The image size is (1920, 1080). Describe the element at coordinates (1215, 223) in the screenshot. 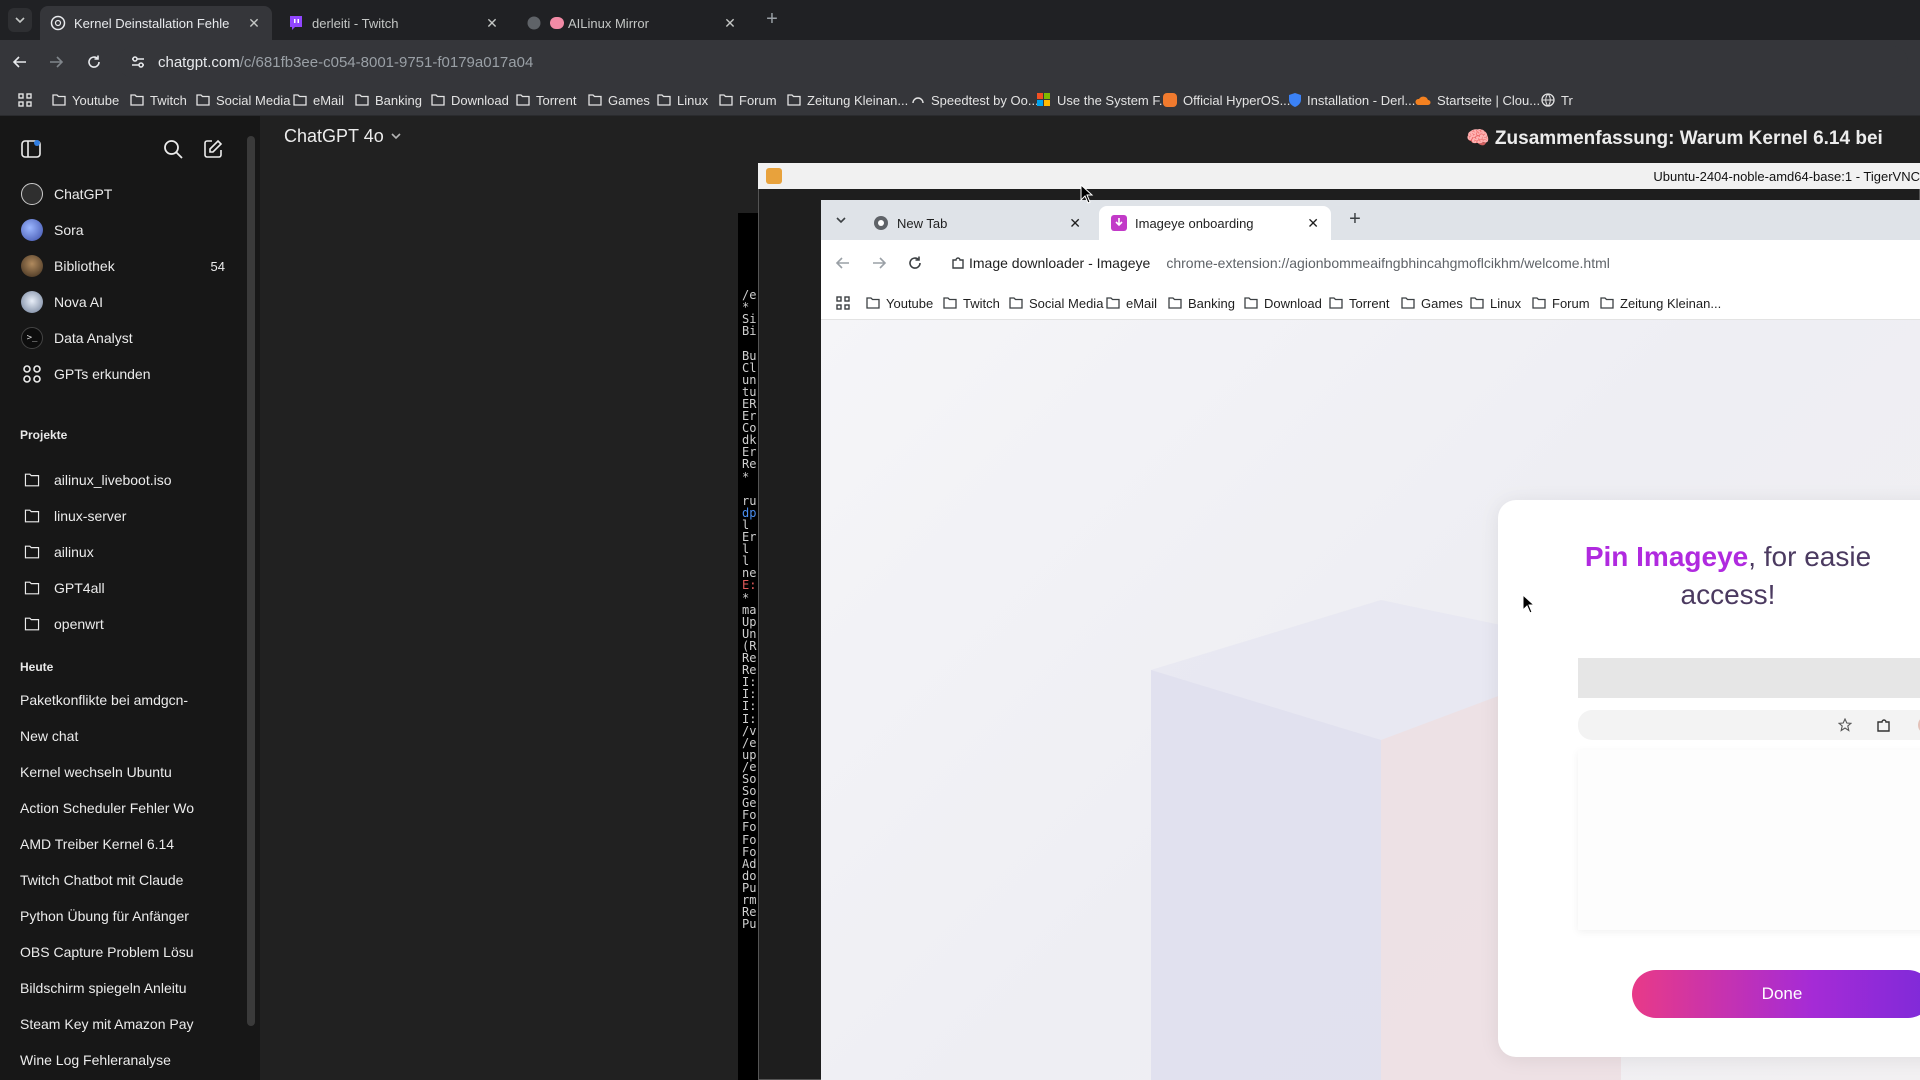

I see `inner-tab-imageye: Imageye onboarding ✕` at that location.